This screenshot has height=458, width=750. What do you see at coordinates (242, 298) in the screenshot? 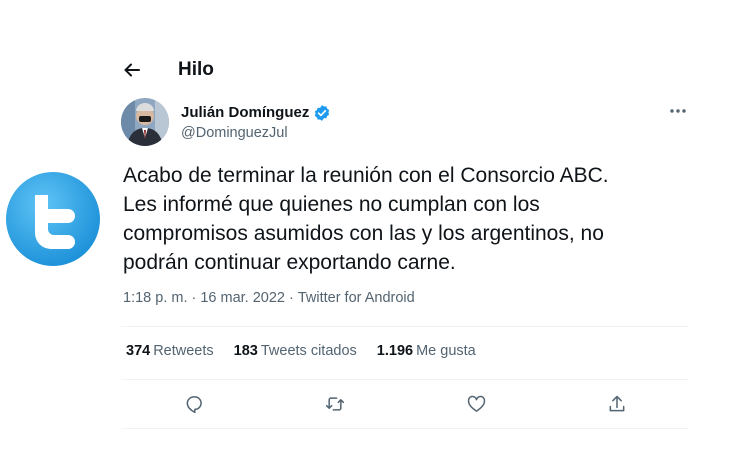
I see `tweet-date: 16 mar. 2022` at bounding box center [242, 298].